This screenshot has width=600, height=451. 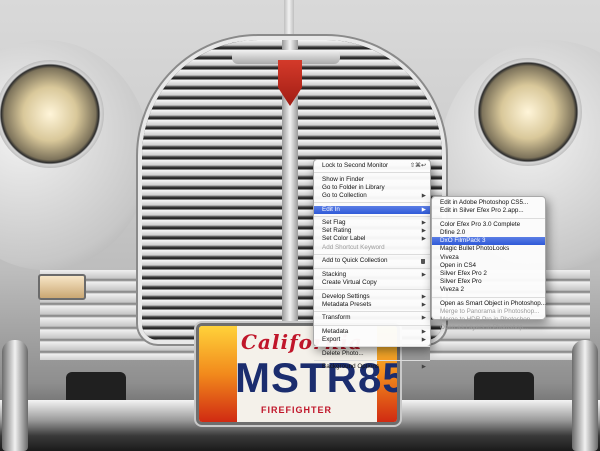 What do you see at coordinates (463, 273) in the screenshot?
I see `menu-item-label: Silver Efex Pro 2` at bounding box center [463, 273].